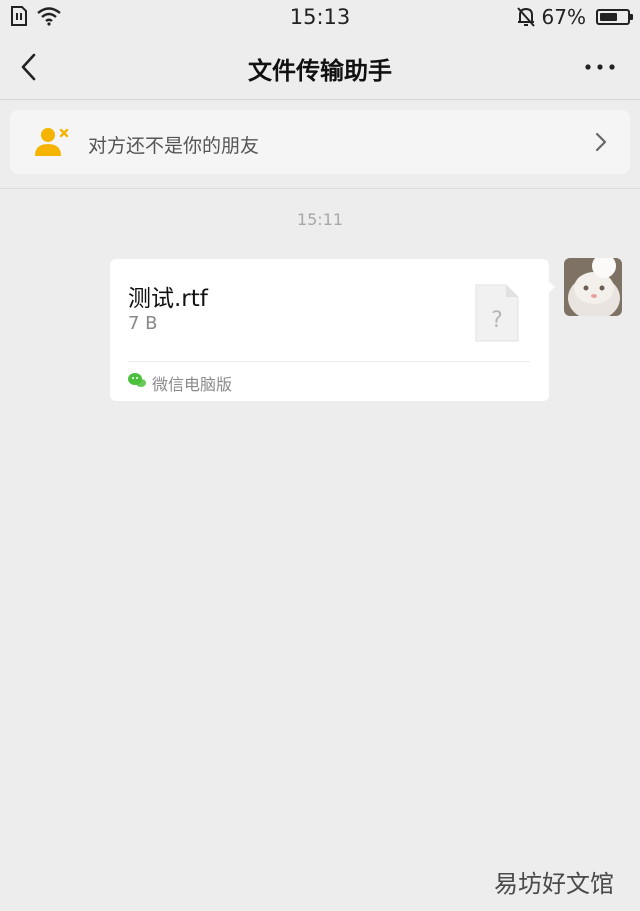 Image resolution: width=640 pixels, height=911 pixels. I want to click on battery-icon, so click(614, 17).